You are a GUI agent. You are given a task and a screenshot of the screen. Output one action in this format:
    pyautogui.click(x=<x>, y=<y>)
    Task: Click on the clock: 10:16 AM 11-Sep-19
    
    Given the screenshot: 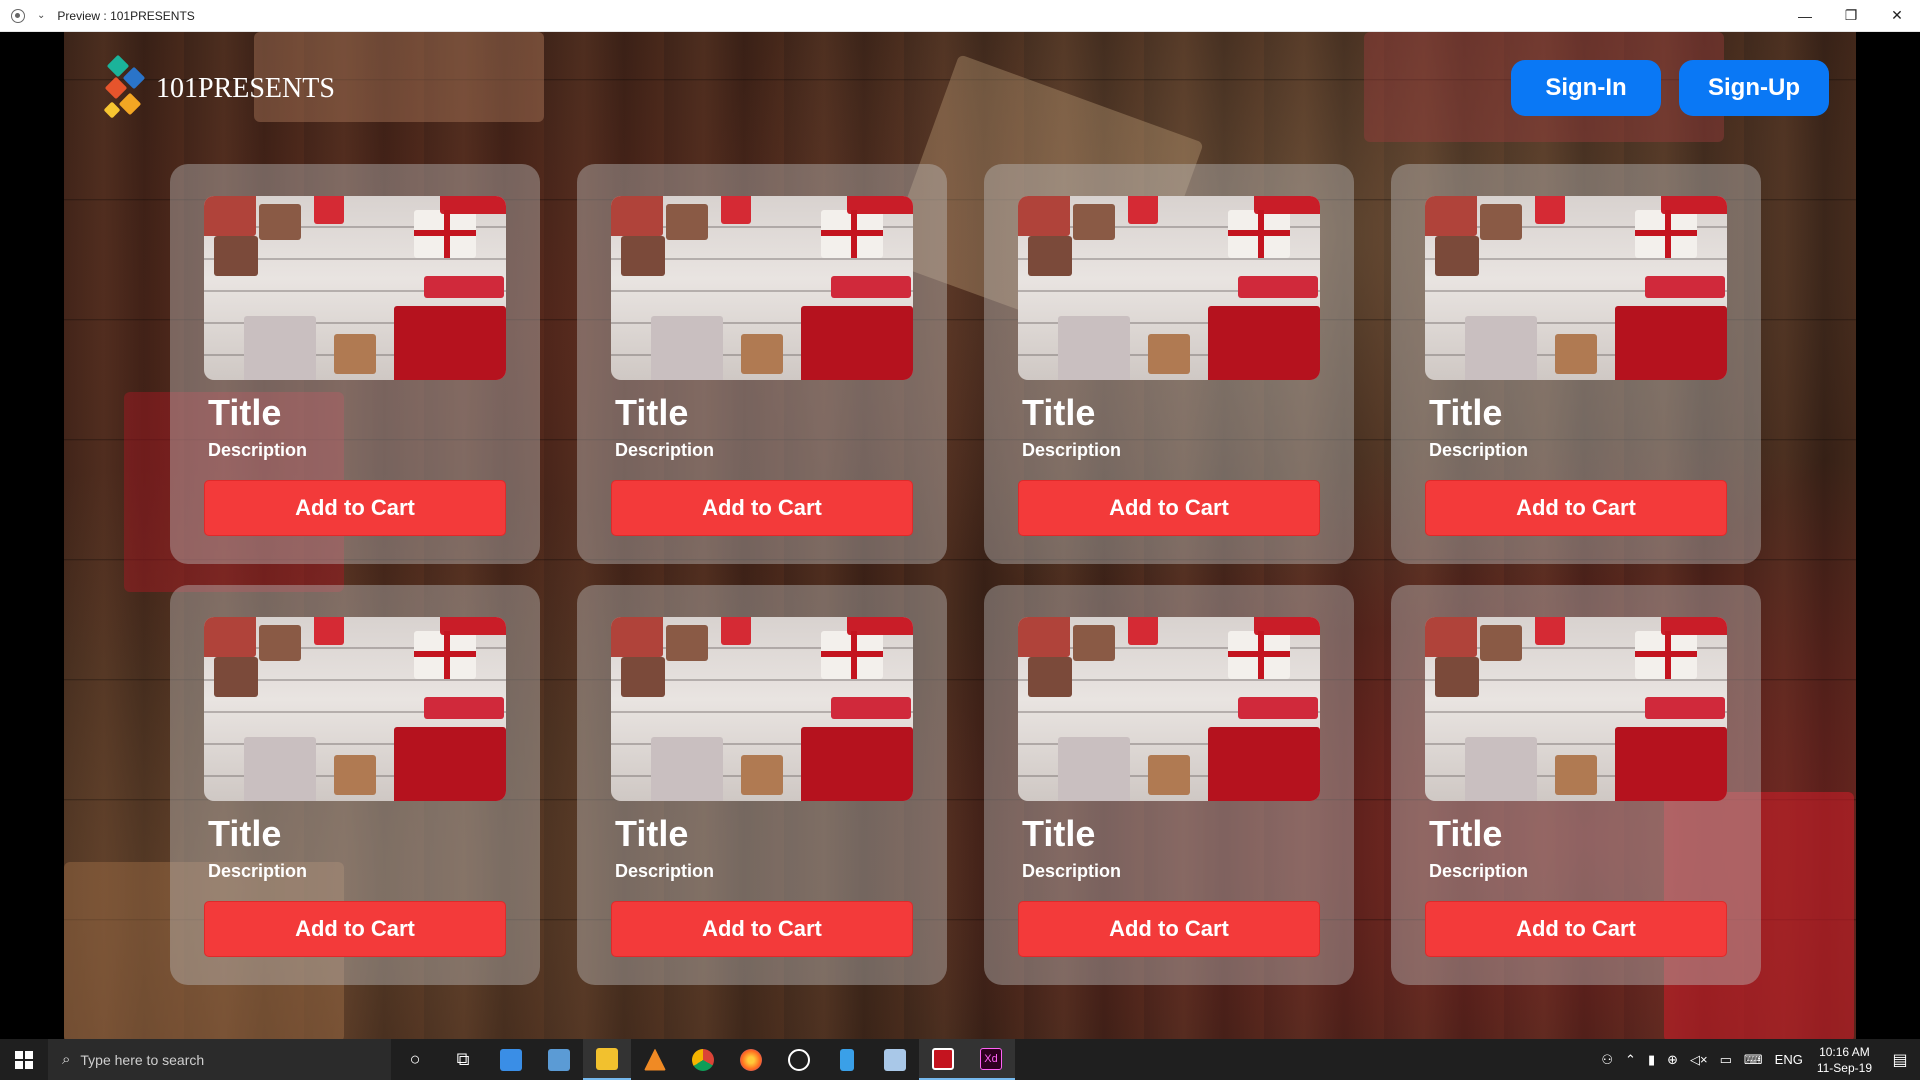 What is the action you would take?
    pyautogui.click(x=1844, y=1060)
    